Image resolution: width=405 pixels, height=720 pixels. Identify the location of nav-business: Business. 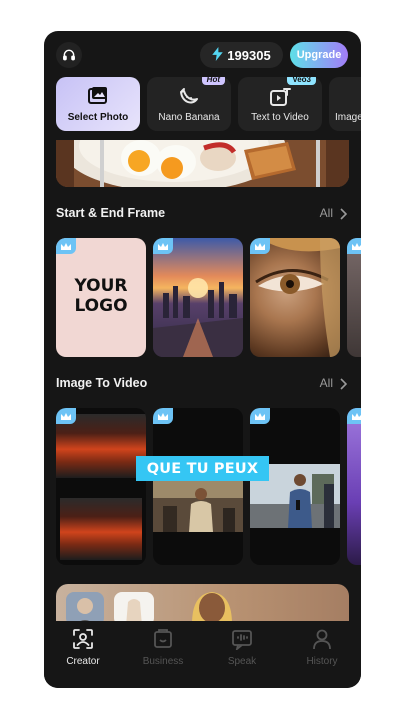
(163, 647).